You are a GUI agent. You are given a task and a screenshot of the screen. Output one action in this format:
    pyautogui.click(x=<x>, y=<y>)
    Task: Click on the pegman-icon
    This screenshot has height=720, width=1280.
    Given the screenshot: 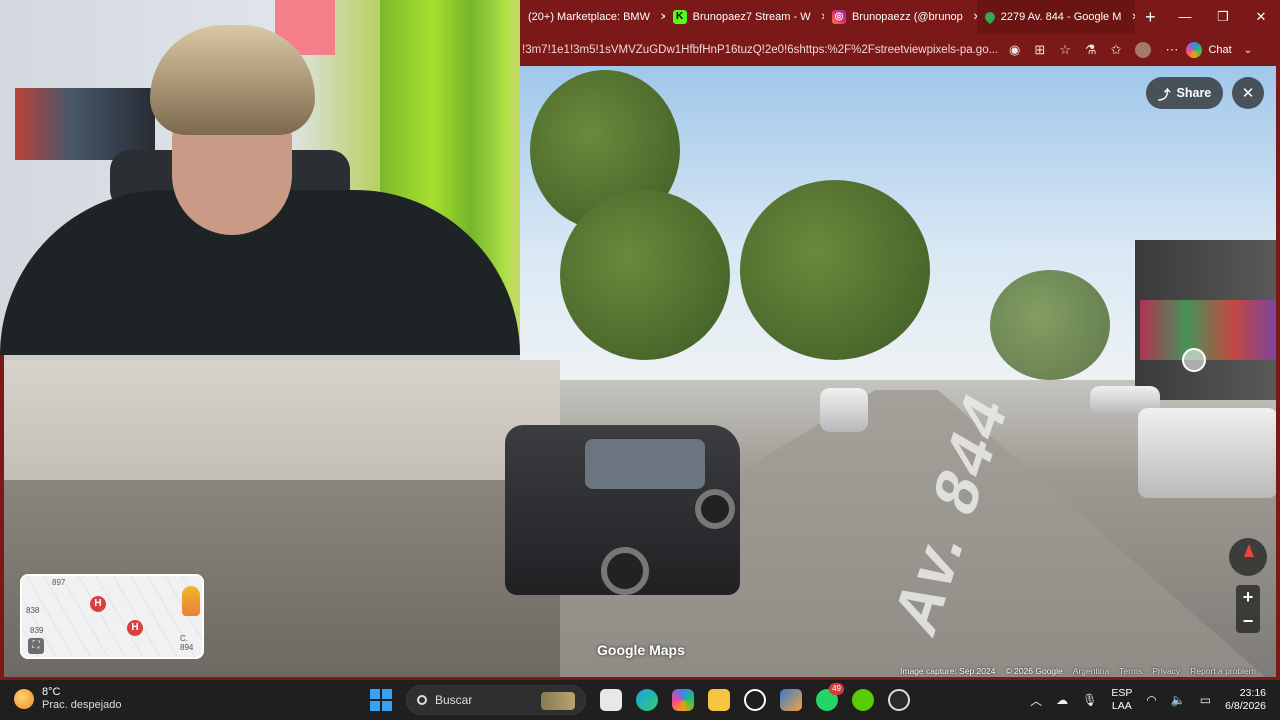 What is the action you would take?
    pyautogui.click(x=191, y=601)
    